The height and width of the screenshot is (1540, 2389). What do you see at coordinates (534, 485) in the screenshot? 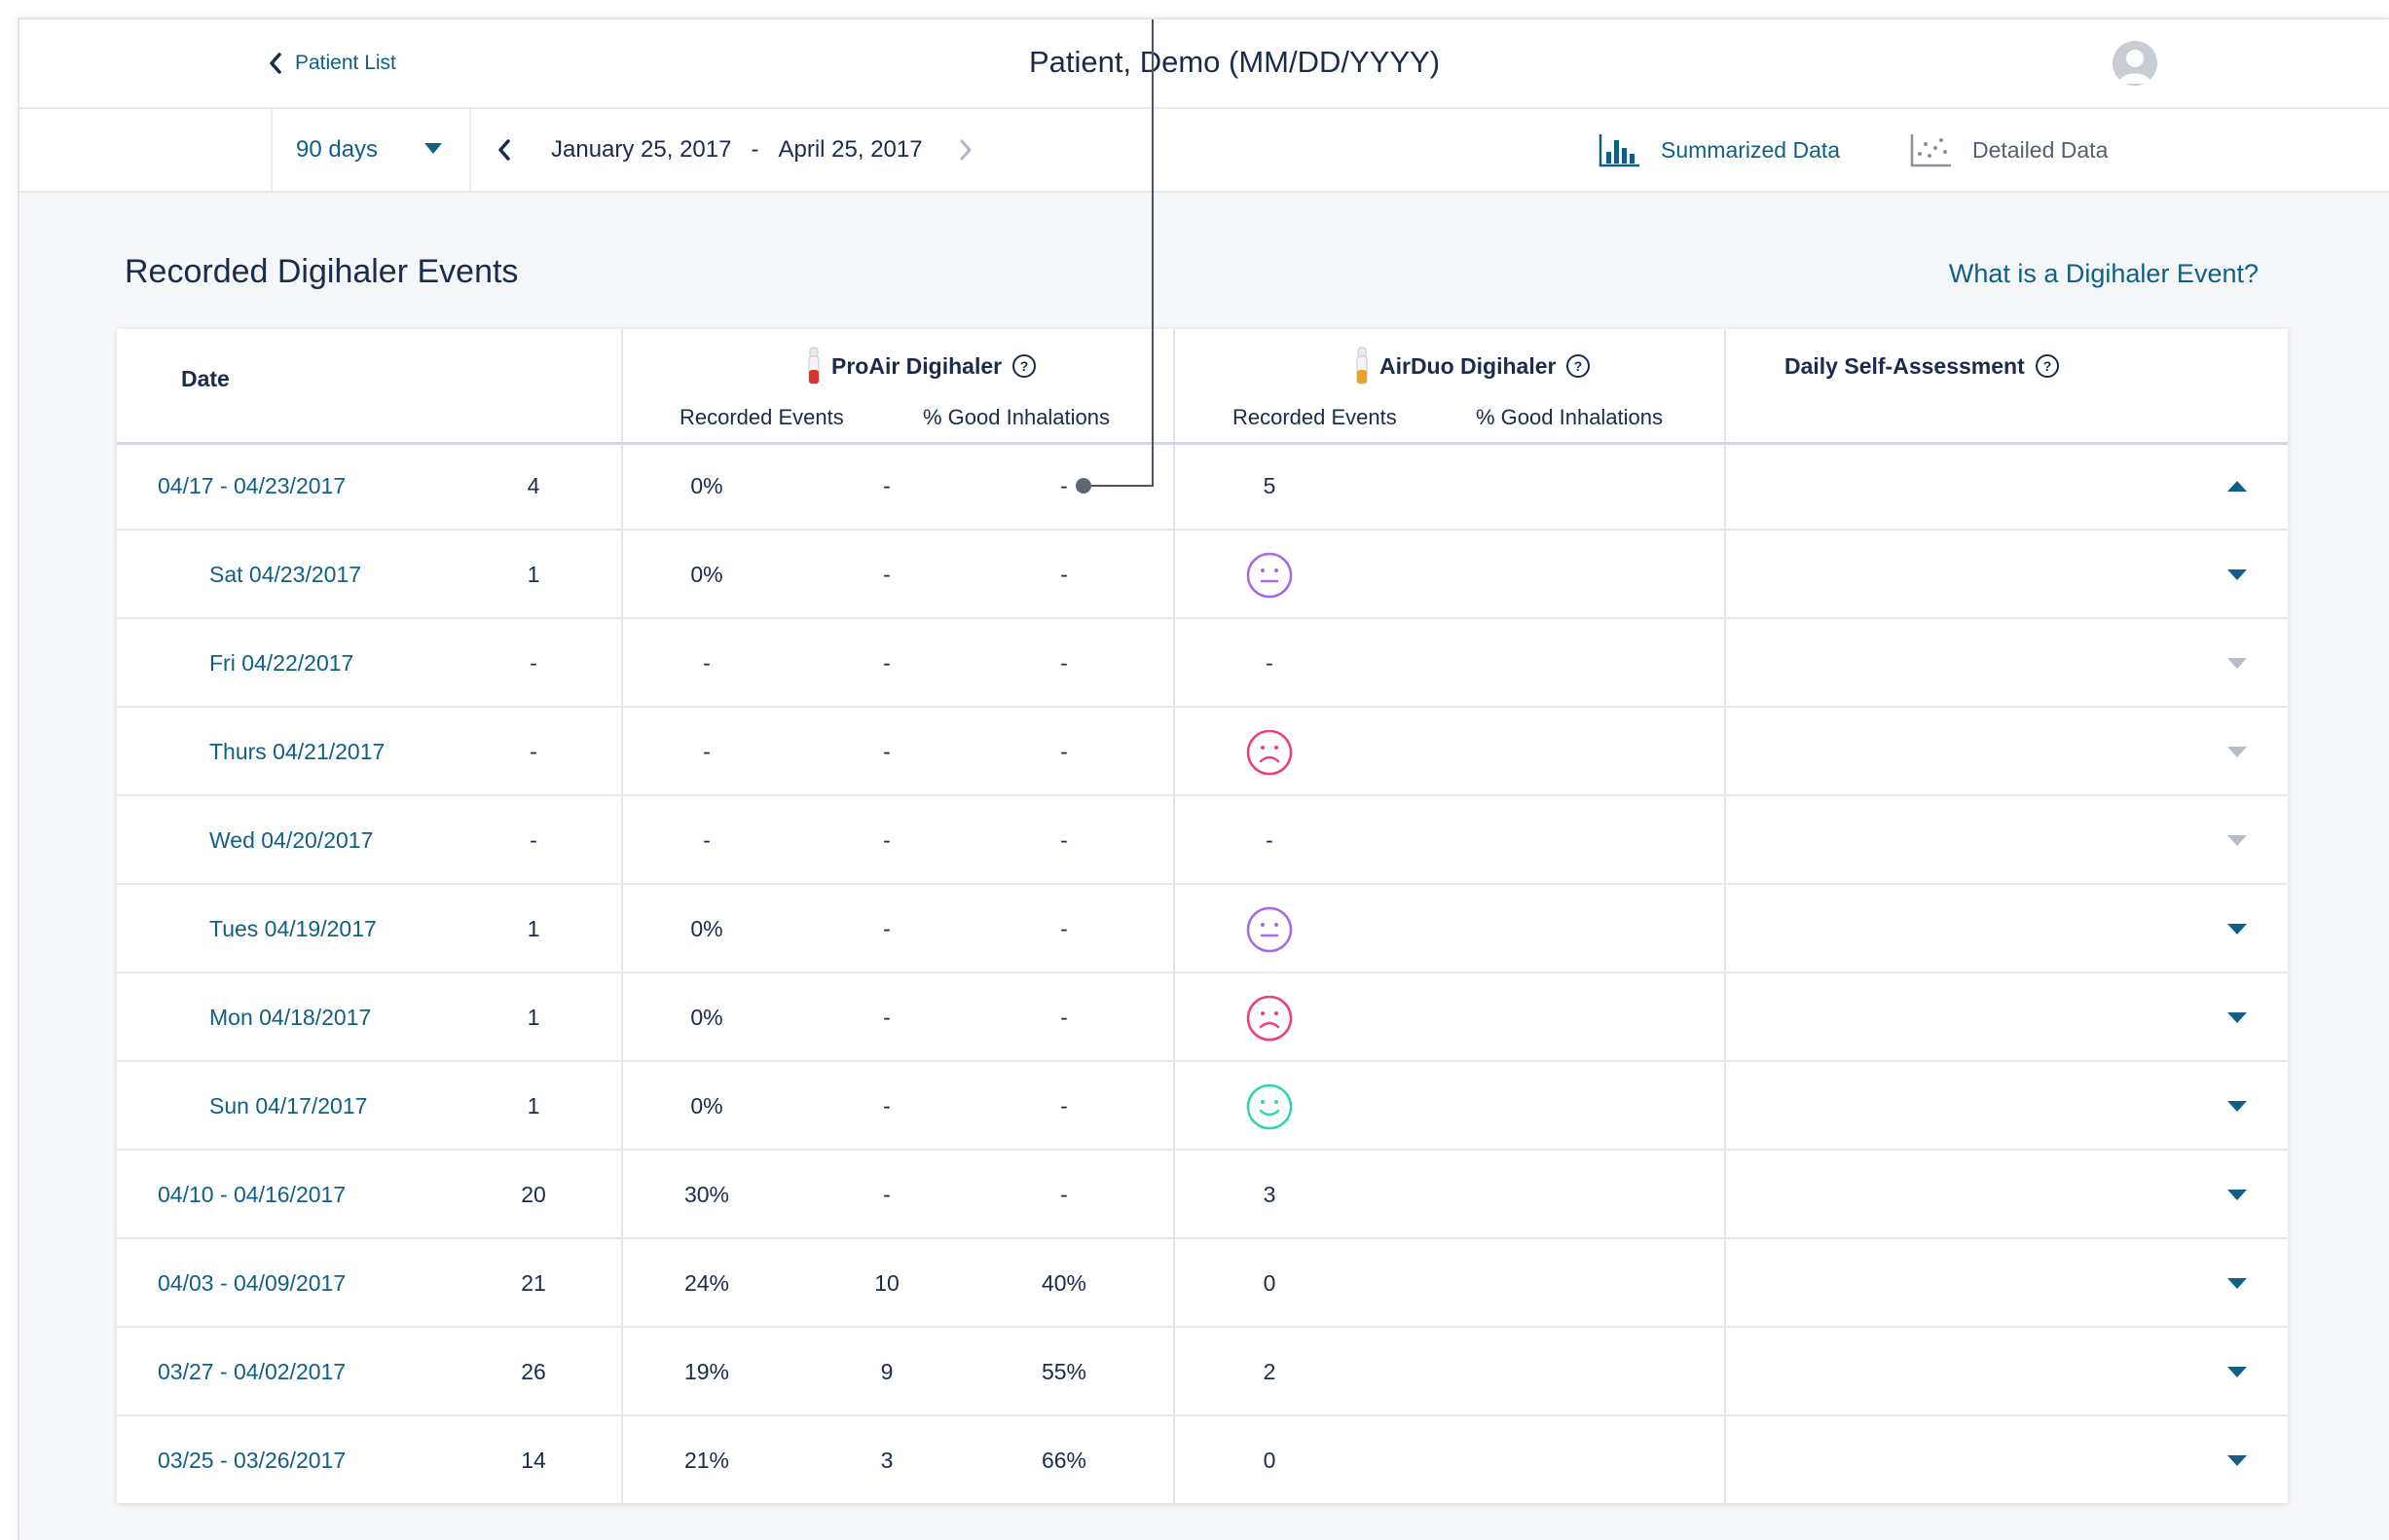
I see `proair-recorded-events-cell: 4` at bounding box center [534, 485].